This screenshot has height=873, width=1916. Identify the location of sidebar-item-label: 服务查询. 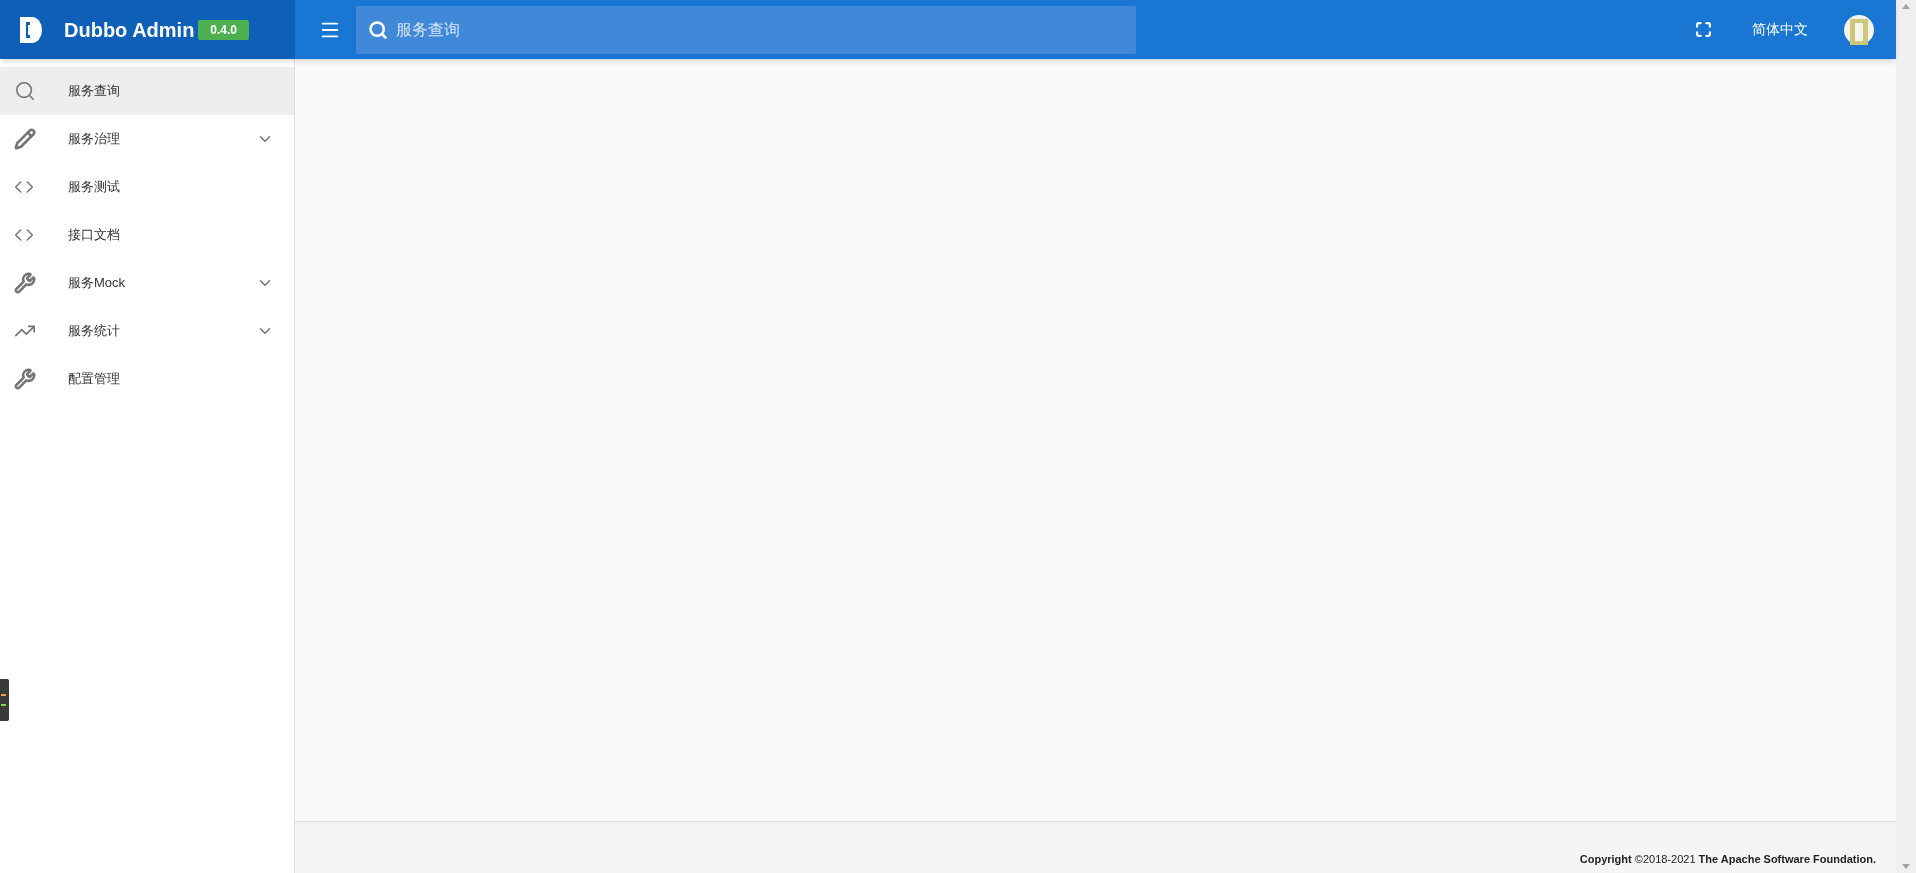
(94, 91).